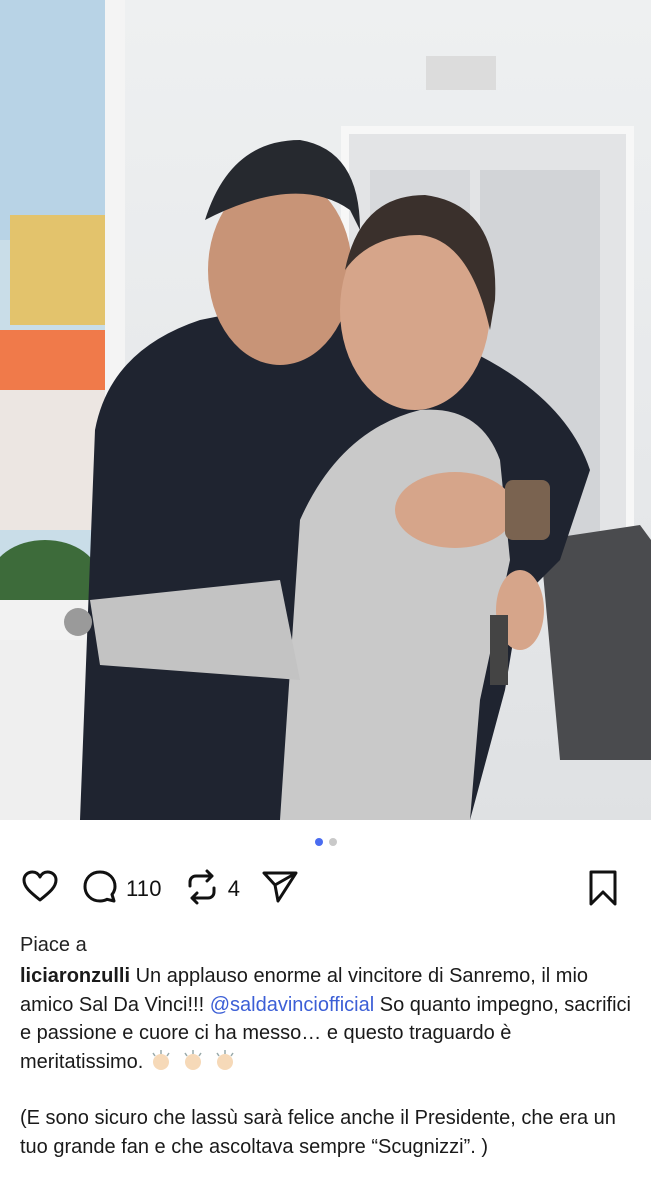  I want to click on repost-icon, so click(202, 889).